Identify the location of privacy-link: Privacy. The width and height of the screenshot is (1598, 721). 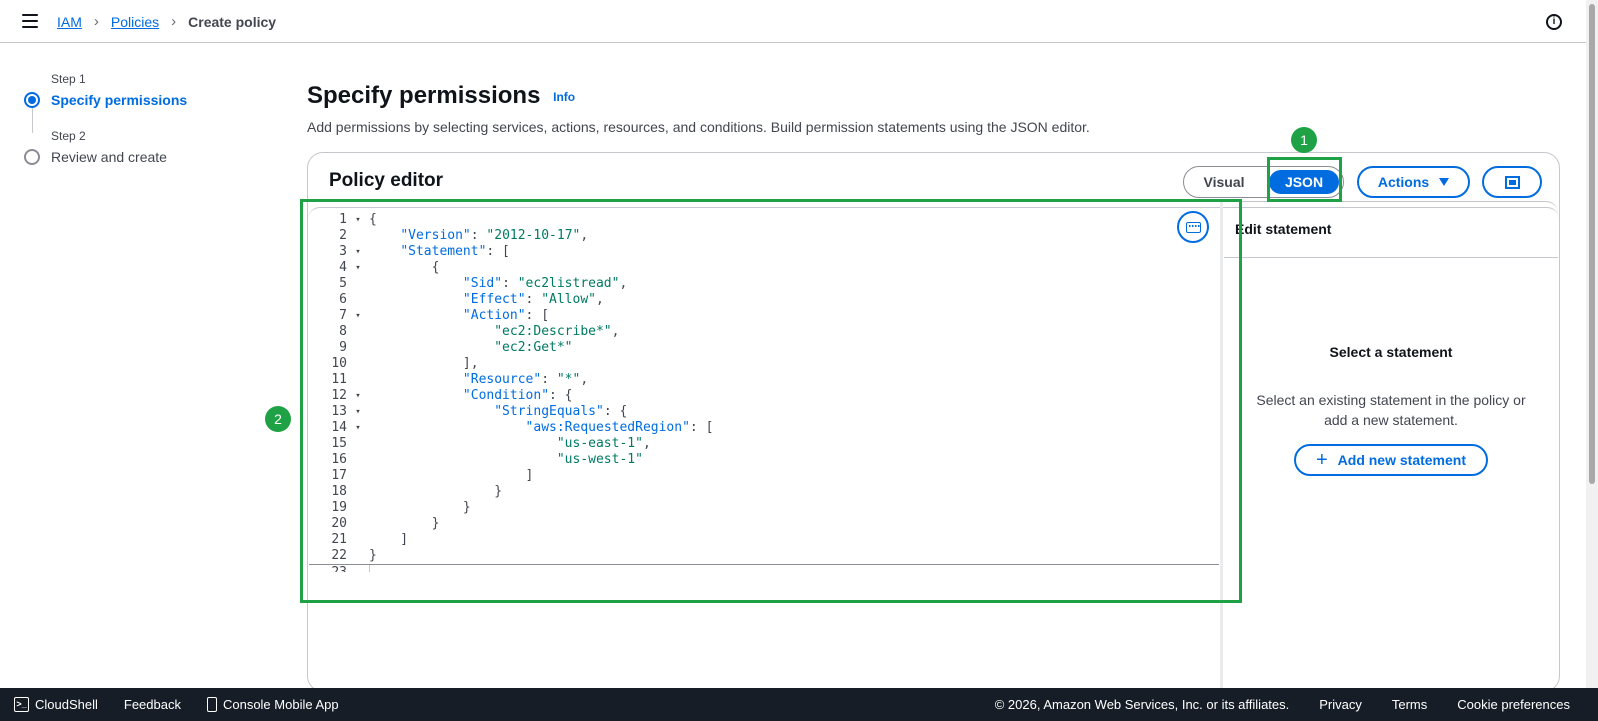
(1340, 704).